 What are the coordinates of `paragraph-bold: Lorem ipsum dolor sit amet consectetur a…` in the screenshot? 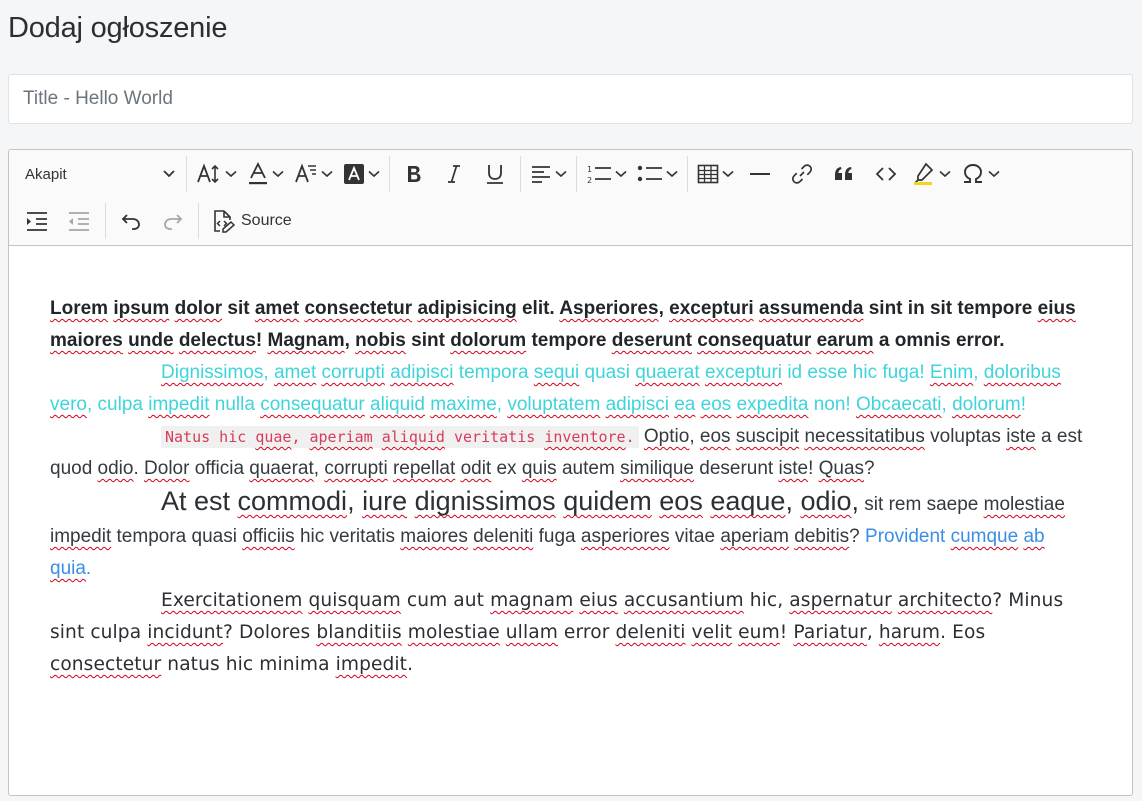 It's located at (563, 324).